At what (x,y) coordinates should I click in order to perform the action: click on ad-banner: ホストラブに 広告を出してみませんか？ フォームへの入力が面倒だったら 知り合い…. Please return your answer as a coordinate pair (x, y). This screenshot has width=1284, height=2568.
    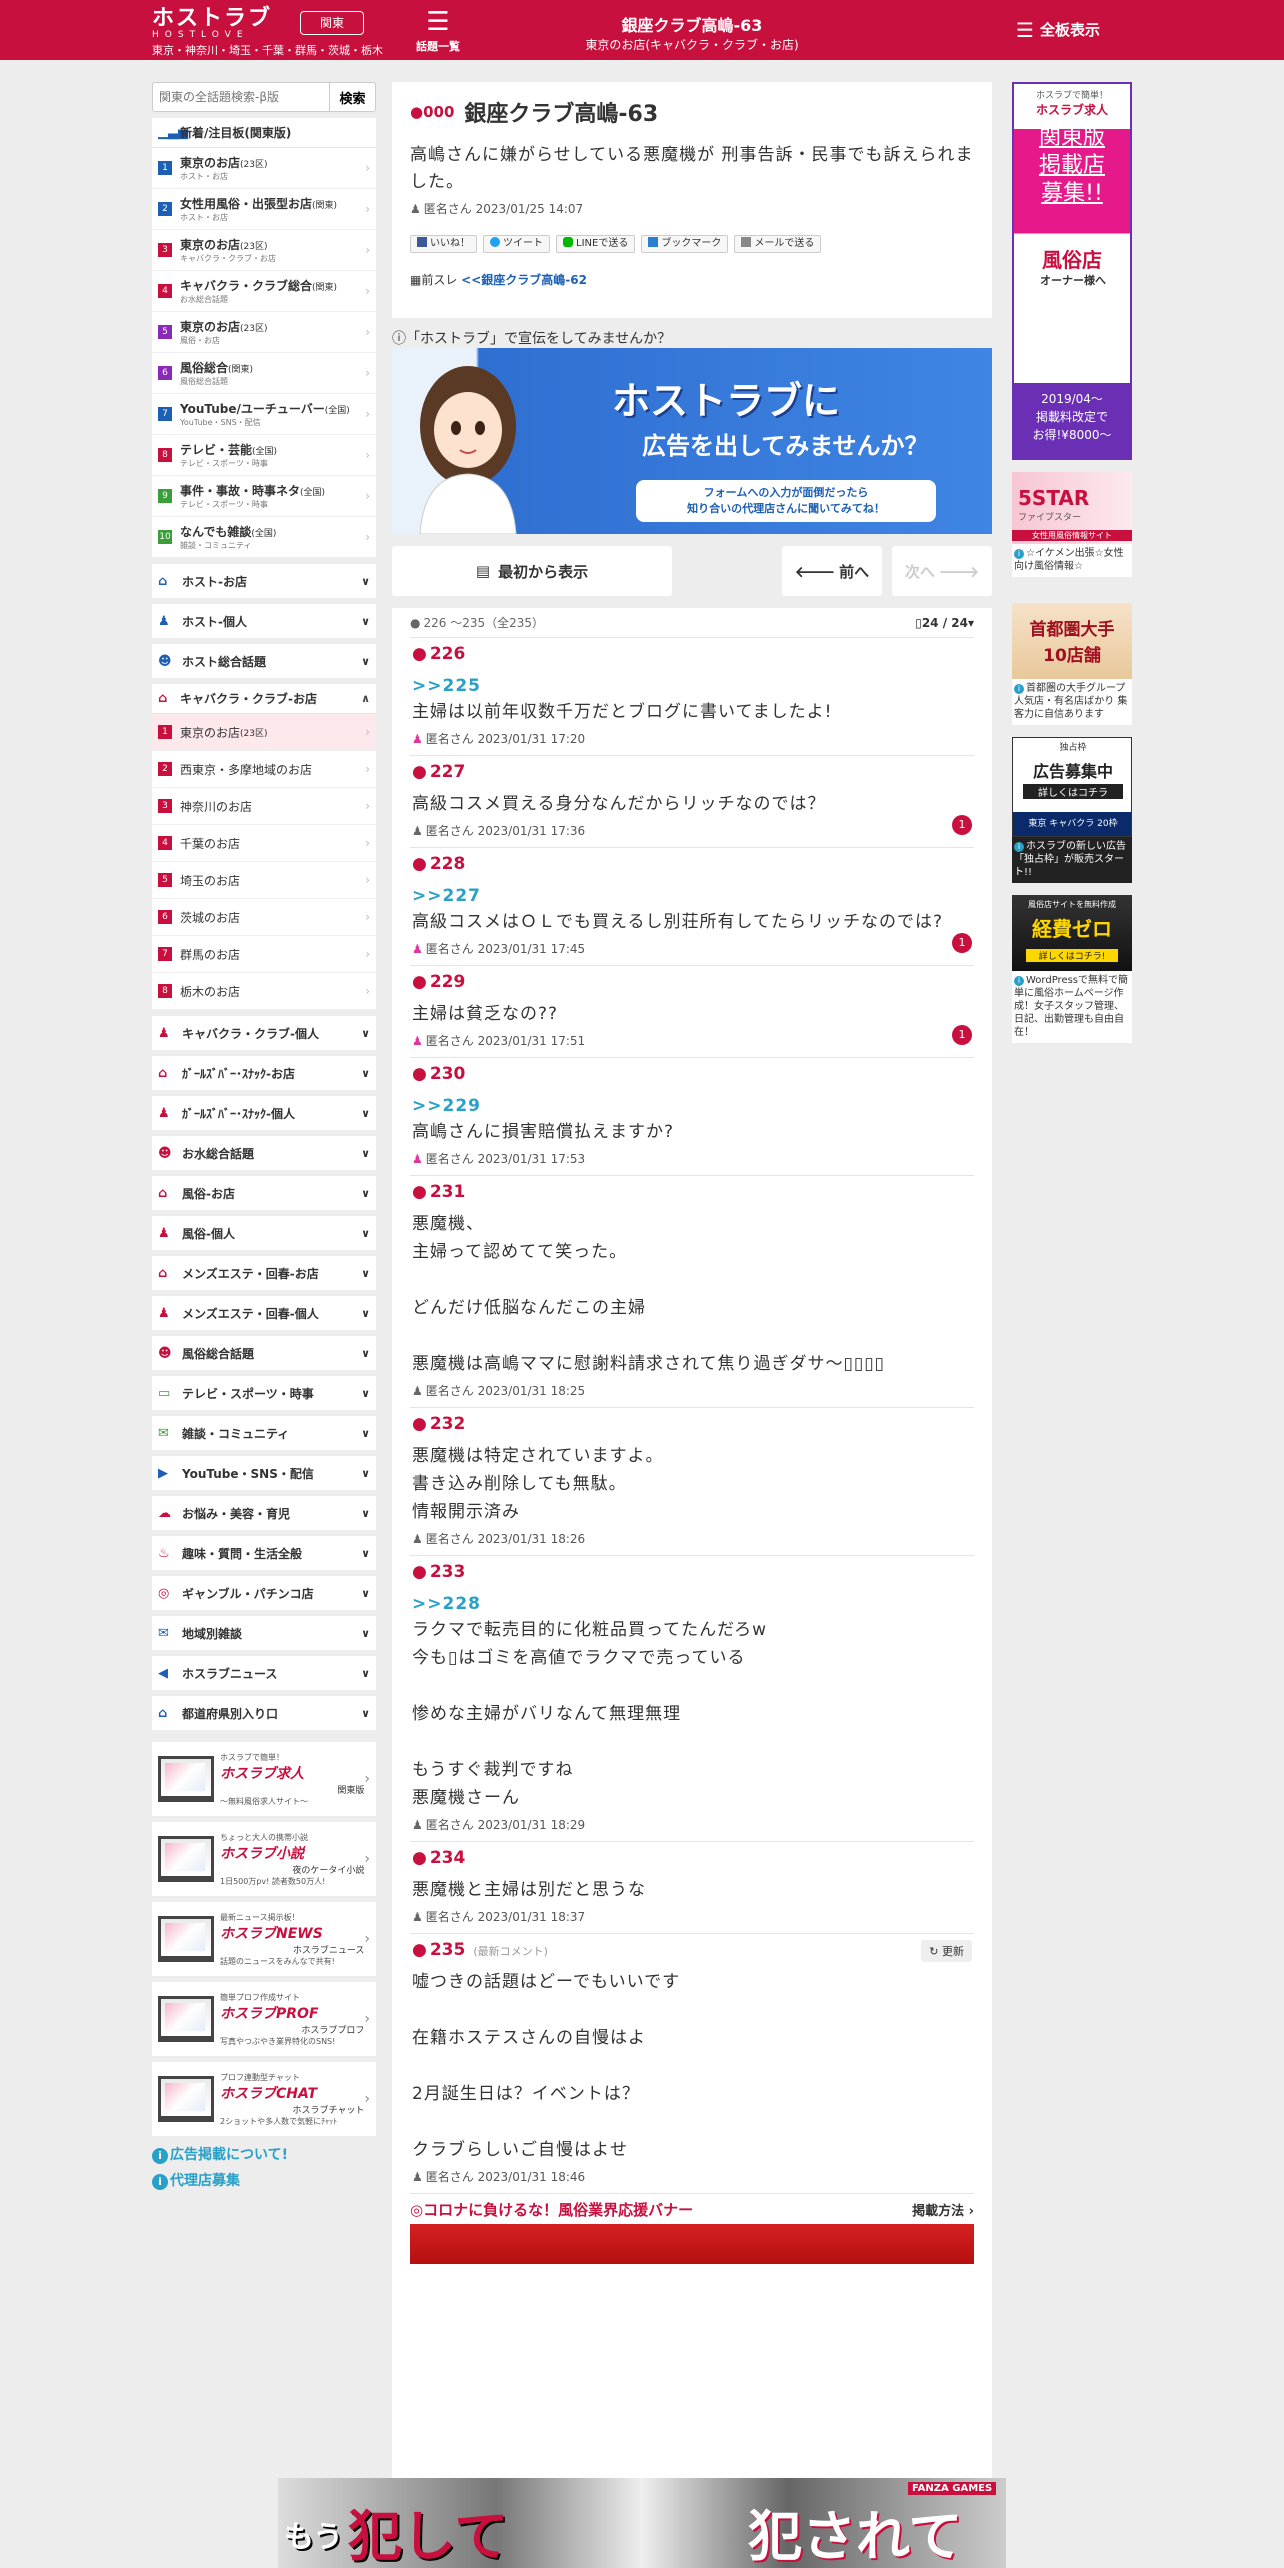
    Looking at the image, I should click on (692, 441).